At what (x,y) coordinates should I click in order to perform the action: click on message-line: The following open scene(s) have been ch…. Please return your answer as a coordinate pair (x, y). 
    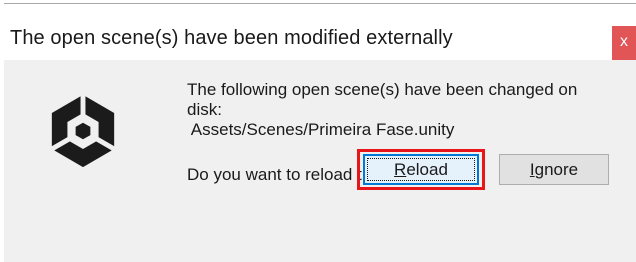
    Looking at the image, I should click on (382, 89).